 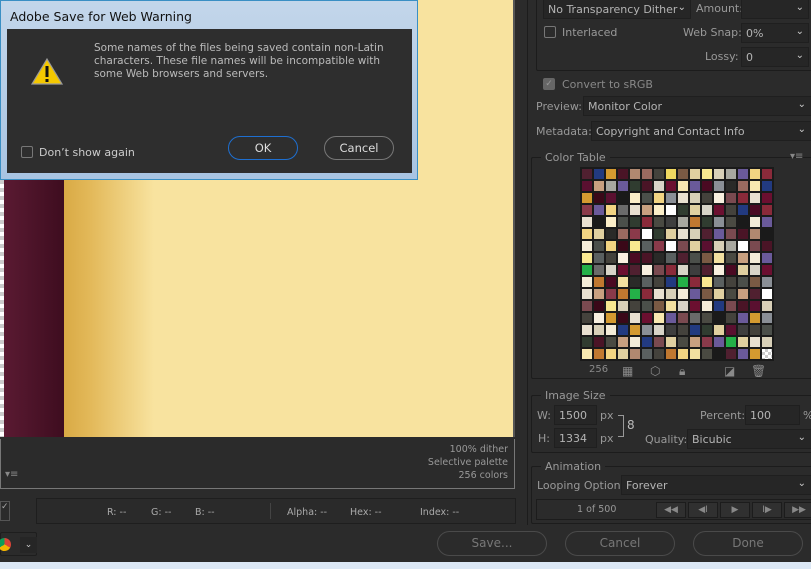 What do you see at coordinates (735, 510) in the screenshot?
I see `play-button: ▶` at bounding box center [735, 510].